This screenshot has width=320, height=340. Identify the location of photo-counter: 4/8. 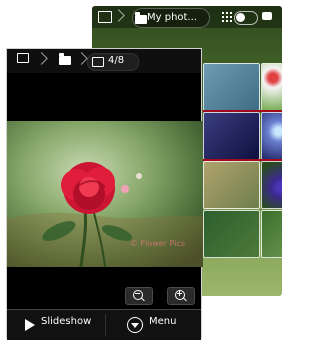
(116, 60).